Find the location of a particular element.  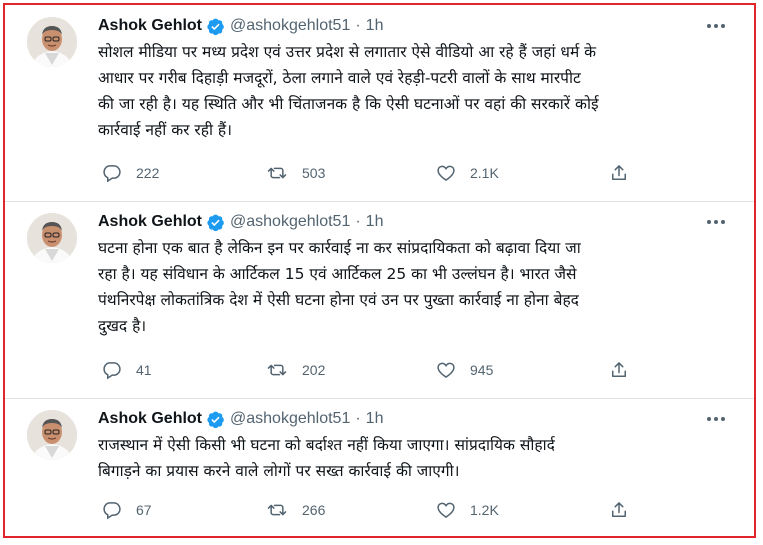

reply-count: 41 is located at coordinates (144, 370).